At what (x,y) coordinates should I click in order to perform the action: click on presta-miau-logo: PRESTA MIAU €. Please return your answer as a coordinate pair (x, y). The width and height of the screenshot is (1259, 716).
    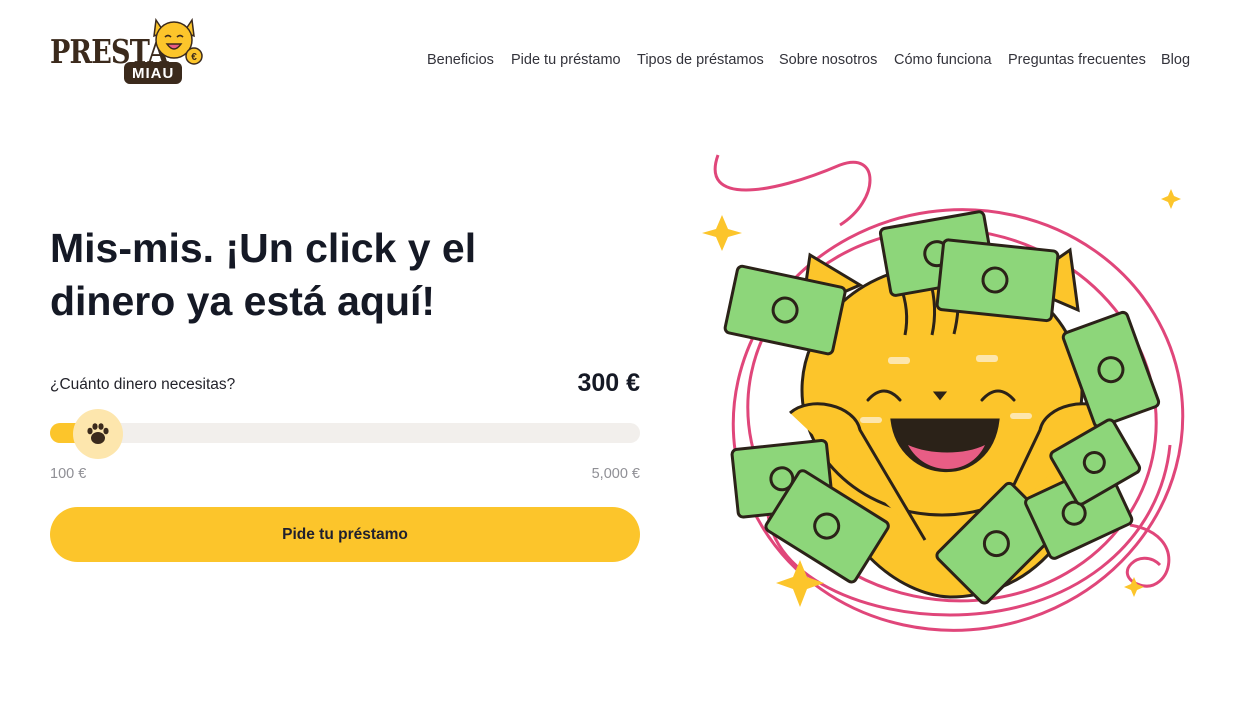
    Looking at the image, I should click on (130, 50).